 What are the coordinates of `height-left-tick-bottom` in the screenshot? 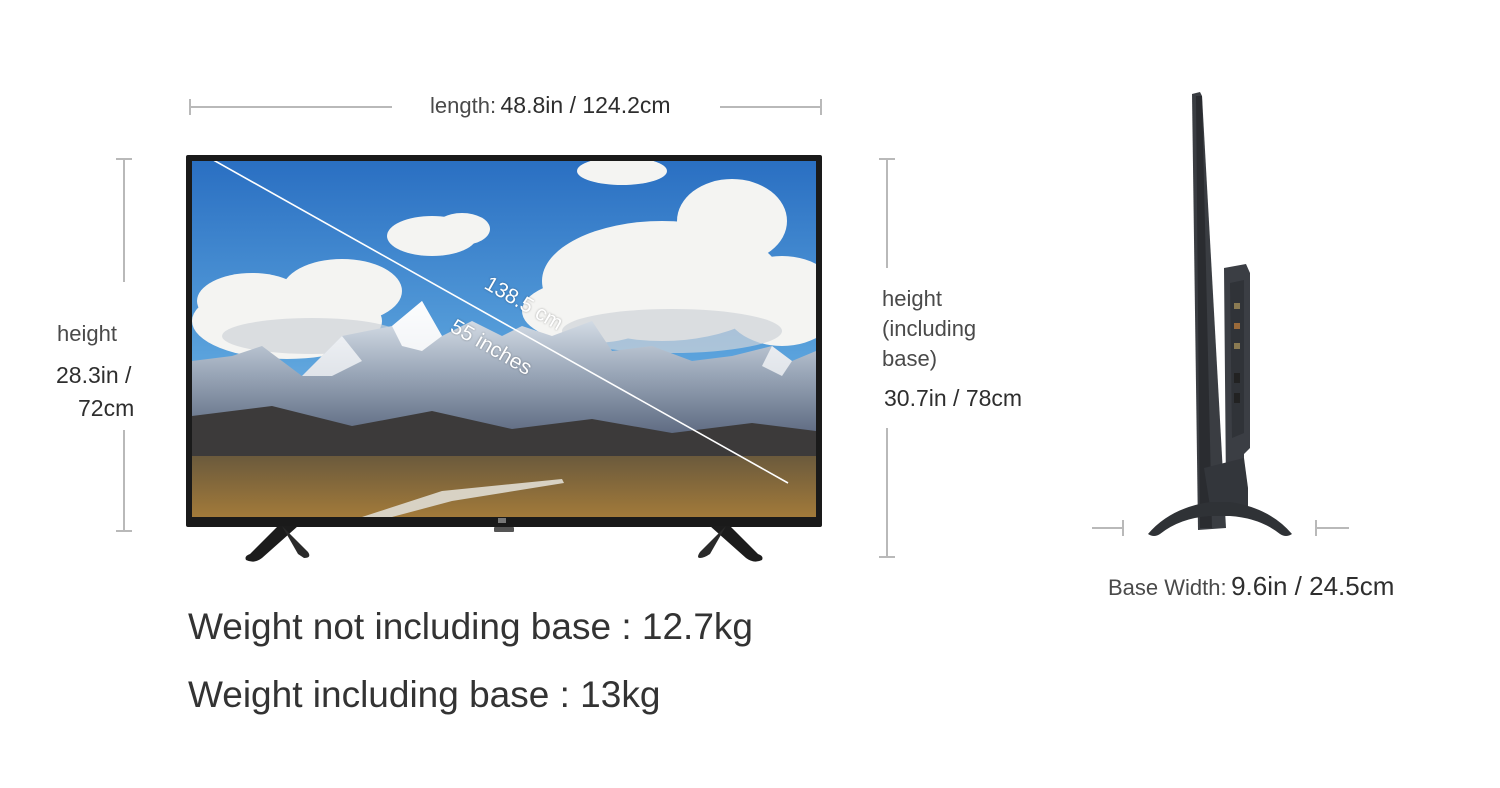 It's located at (124, 531).